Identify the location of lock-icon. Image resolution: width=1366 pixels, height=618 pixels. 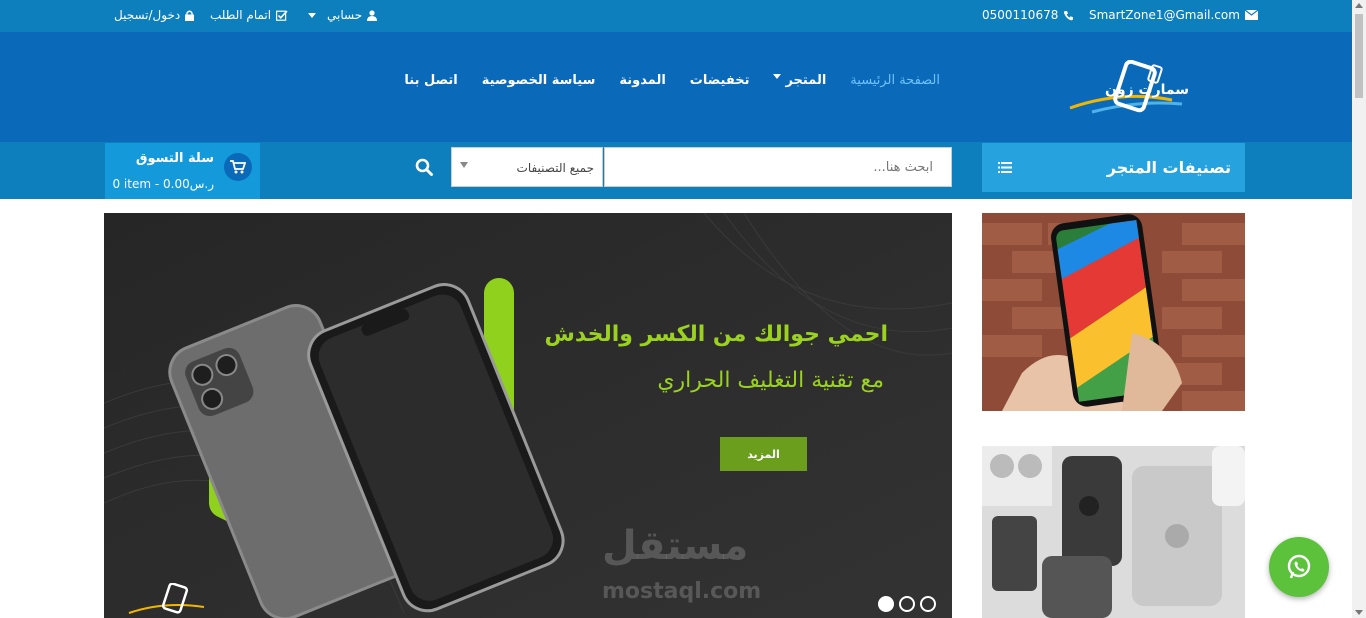
(190, 15).